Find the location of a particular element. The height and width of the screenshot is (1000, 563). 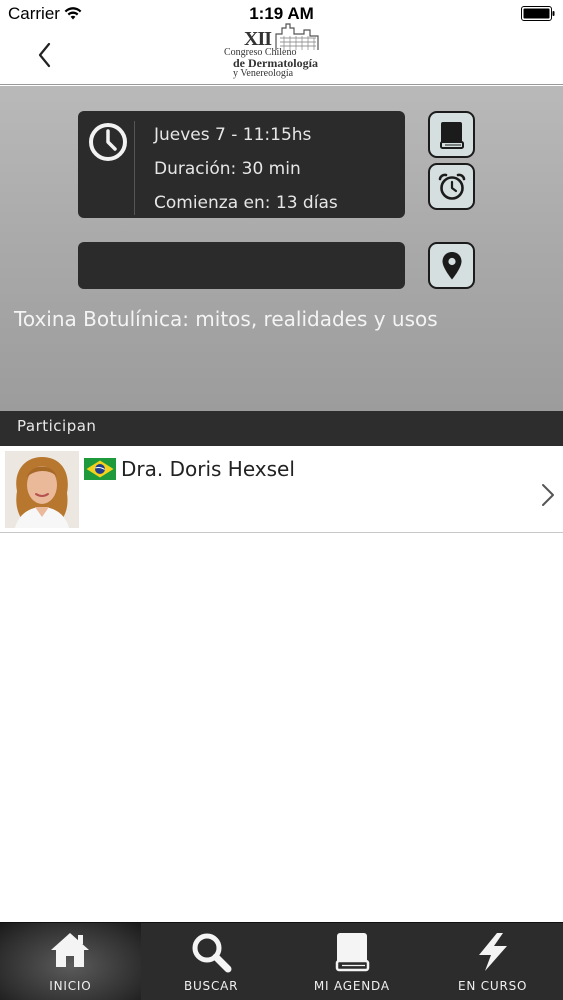

logo-text-line-3: y Venereología is located at coordinates (263, 73).